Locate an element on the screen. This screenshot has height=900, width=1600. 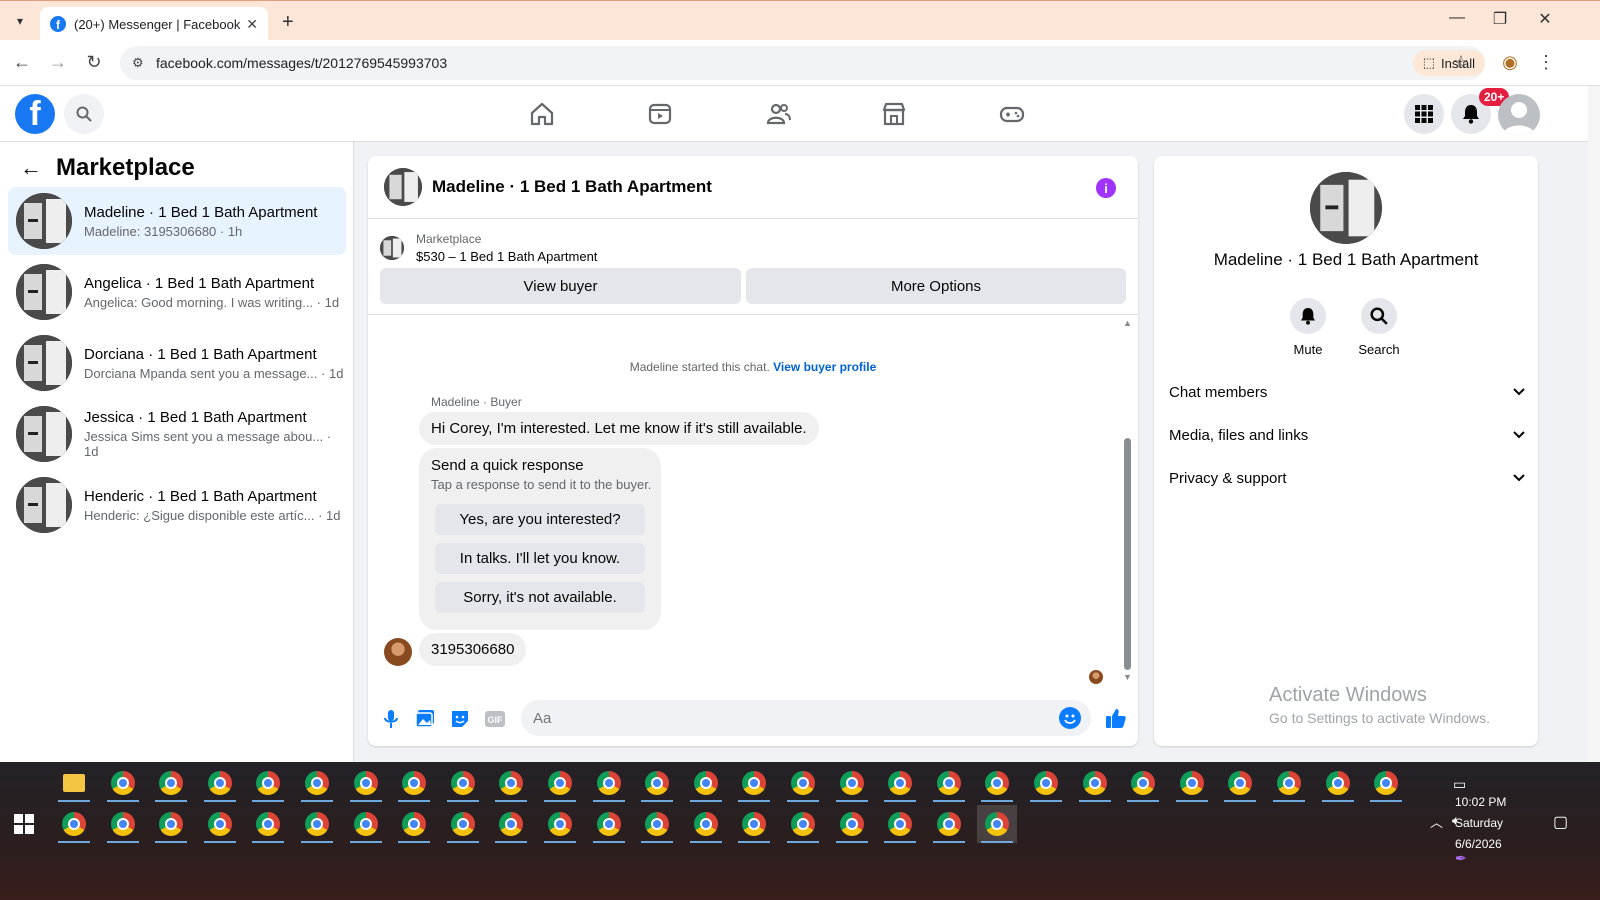
message-input is located at coordinates (783, 718).